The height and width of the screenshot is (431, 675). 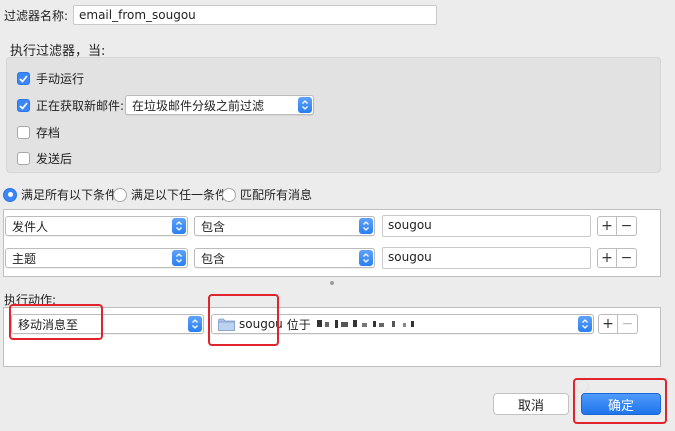 I want to click on match-any-radio, so click(x=120, y=194).